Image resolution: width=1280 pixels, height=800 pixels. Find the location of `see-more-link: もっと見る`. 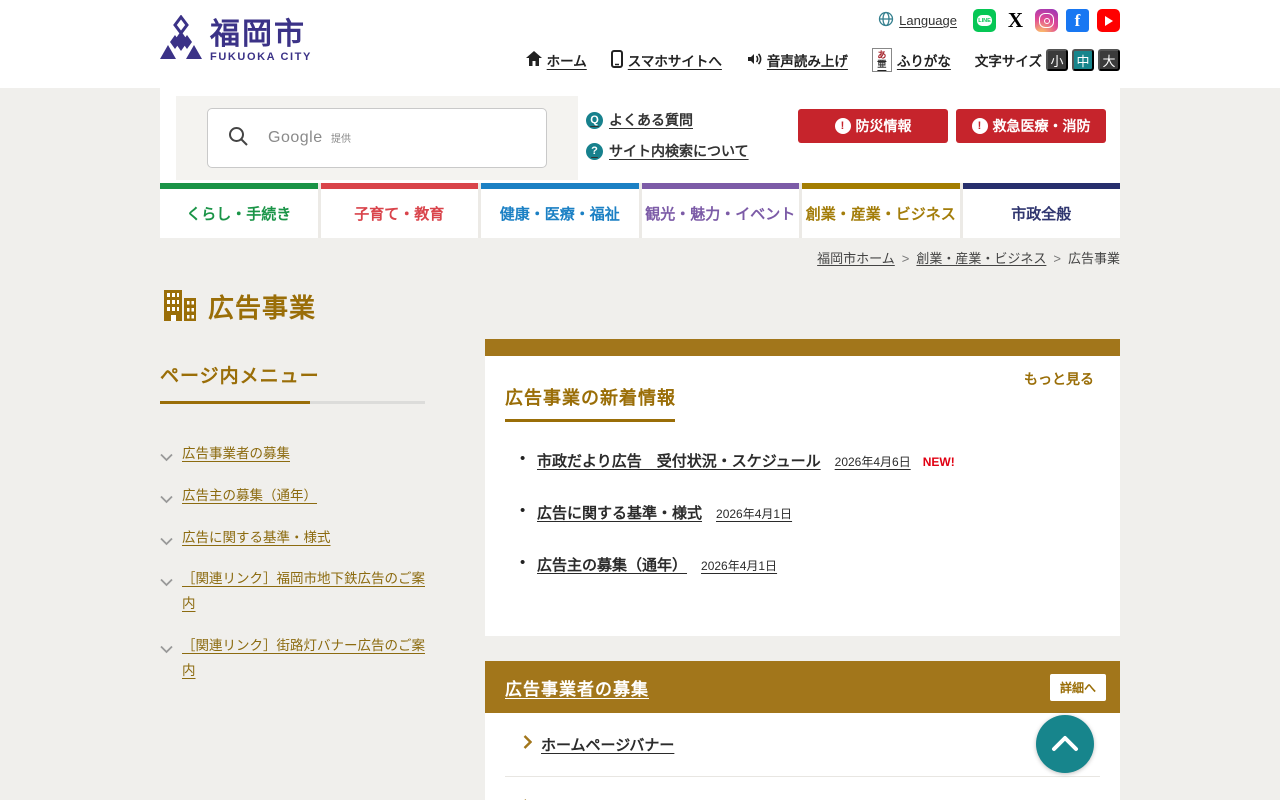

see-more-link: もっと見る is located at coordinates (1059, 379).